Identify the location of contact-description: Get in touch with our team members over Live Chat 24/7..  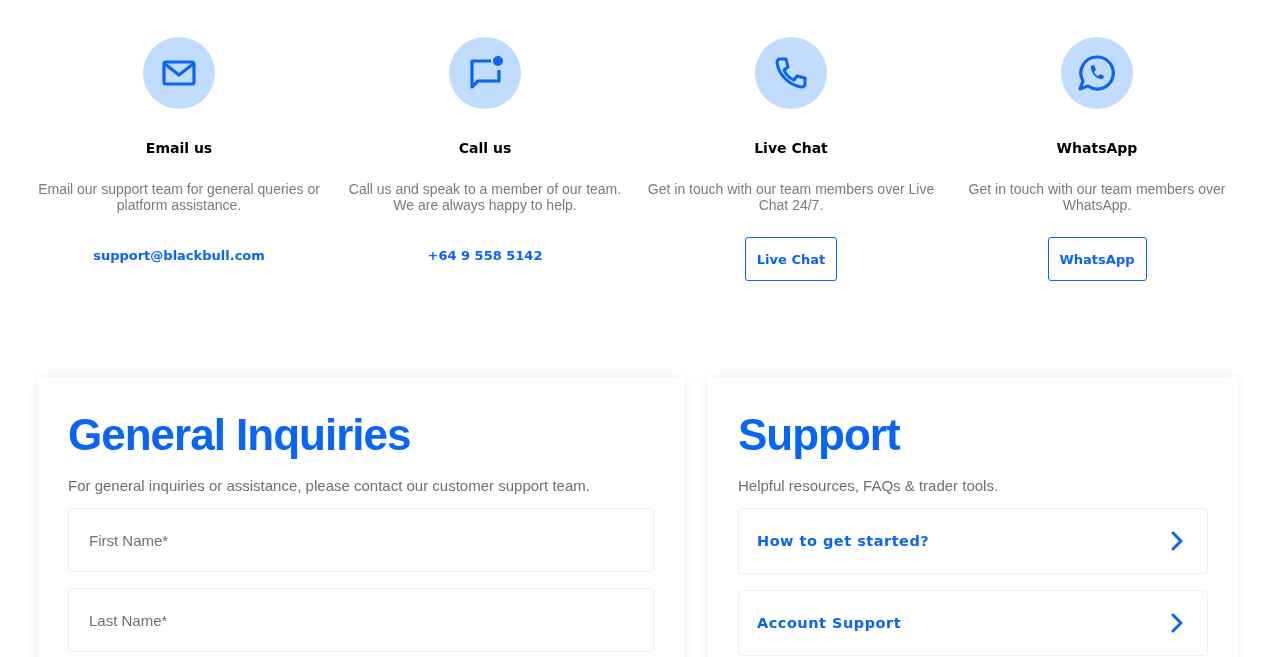
(791, 197).